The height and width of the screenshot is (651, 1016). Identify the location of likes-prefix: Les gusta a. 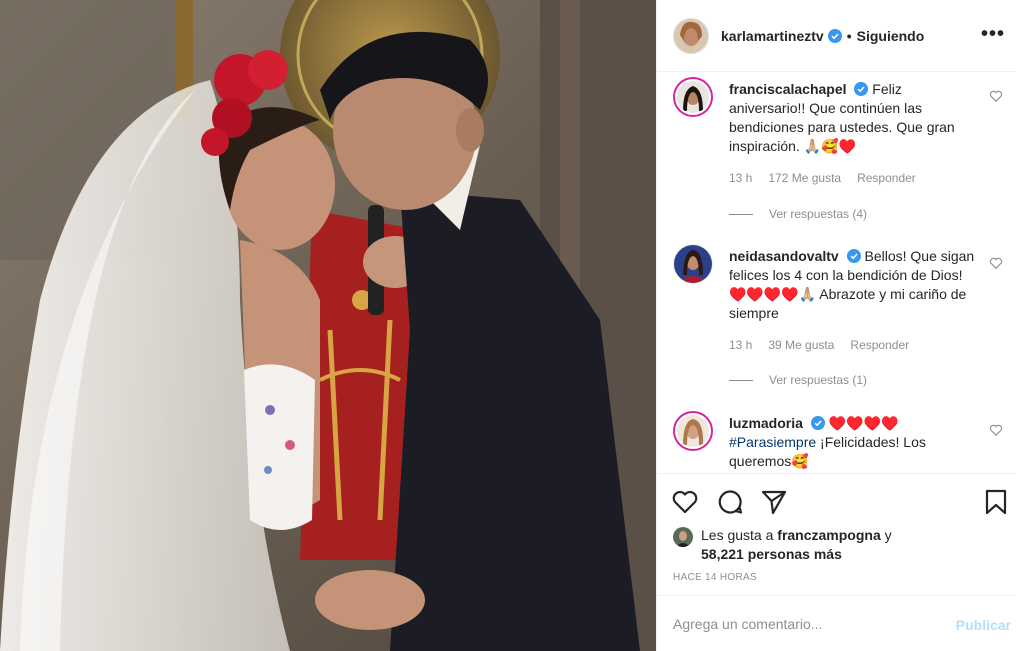
(737, 535).